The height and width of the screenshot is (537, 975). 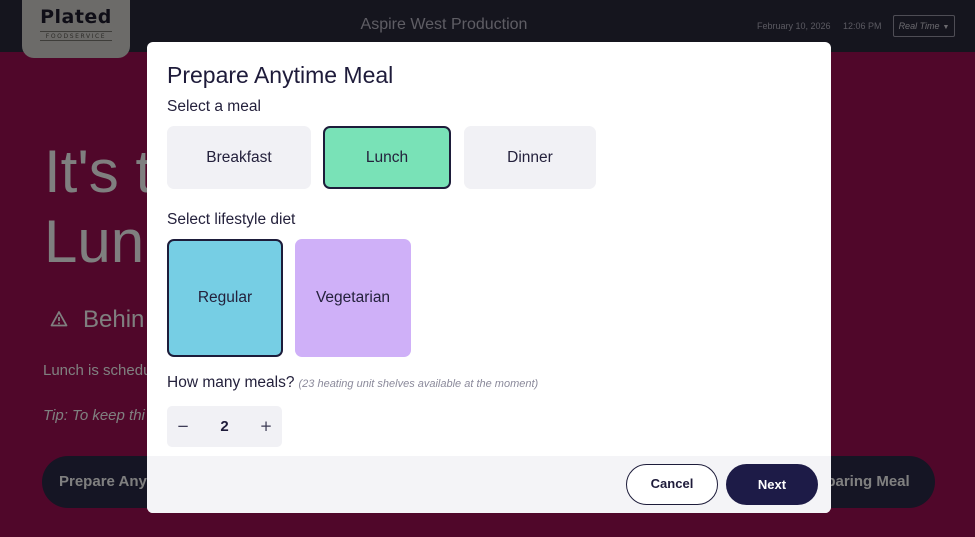 I want to click on diet-option-regular: Regular, so click(x=225, y=298).